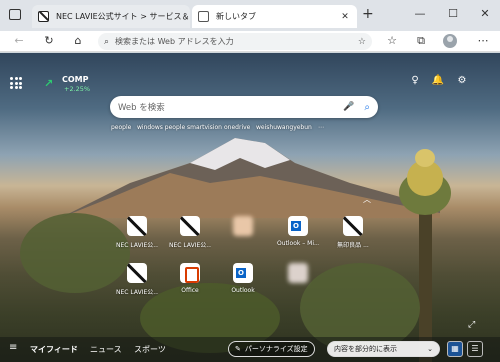 The image size is (500, 362). I want to click on toolbar: ← ↻ ⌂ ⌕ 検索または Web アドレスを入力 ☆ ☆ ⧉ ⋯, so click(250, 41).